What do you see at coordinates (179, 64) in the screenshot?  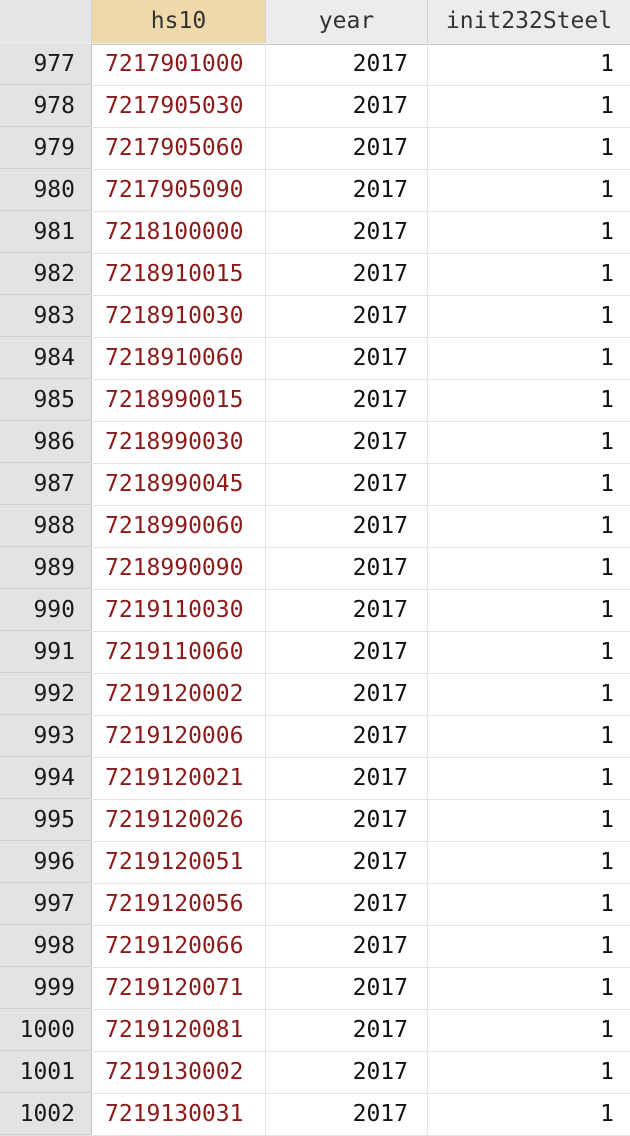 I see `cell-hs10: 7217901000` at bounding box center [179, 64].